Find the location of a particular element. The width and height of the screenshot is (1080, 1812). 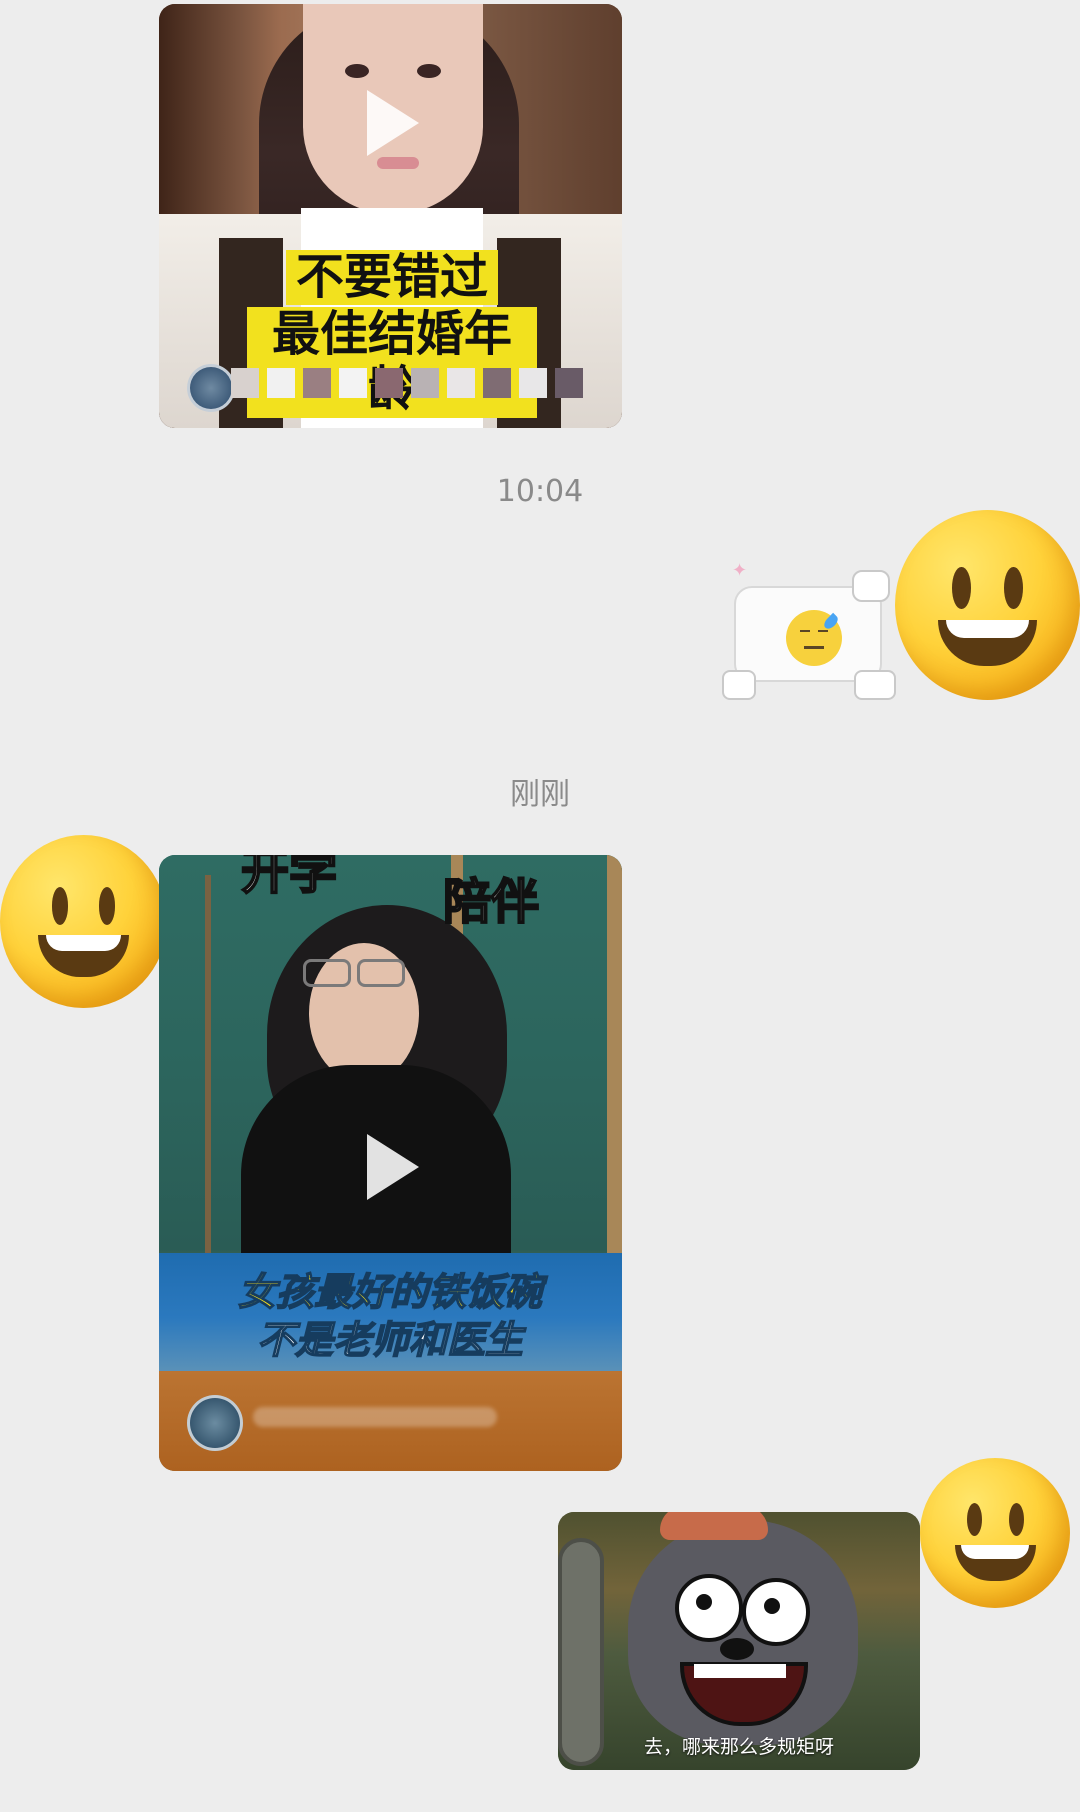

video-1-caption-line-2: 最佳结婚年龄 is located at coordinates (392, 362).